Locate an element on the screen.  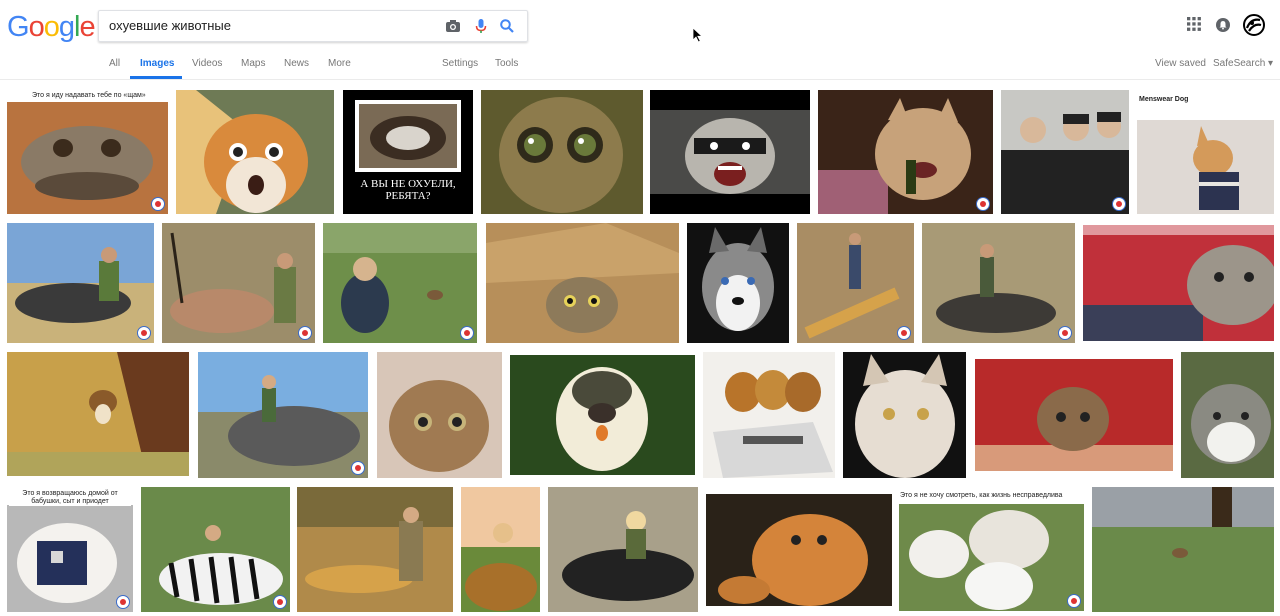
logo-letter: G is located at coordinates (18, 27).